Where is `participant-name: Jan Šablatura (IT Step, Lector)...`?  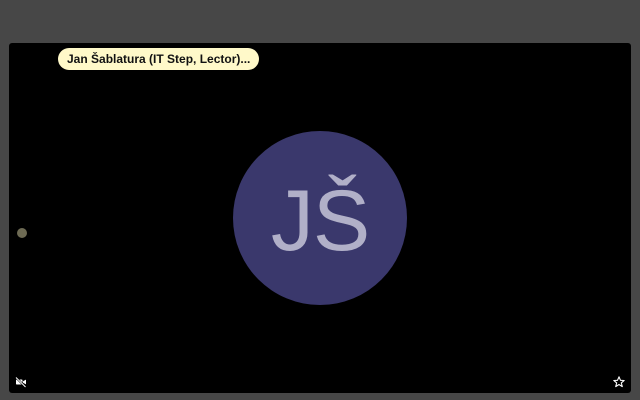
participant-name: Jan Šablatura (IT Step, Lector)... is located at coordinates (159, 59).